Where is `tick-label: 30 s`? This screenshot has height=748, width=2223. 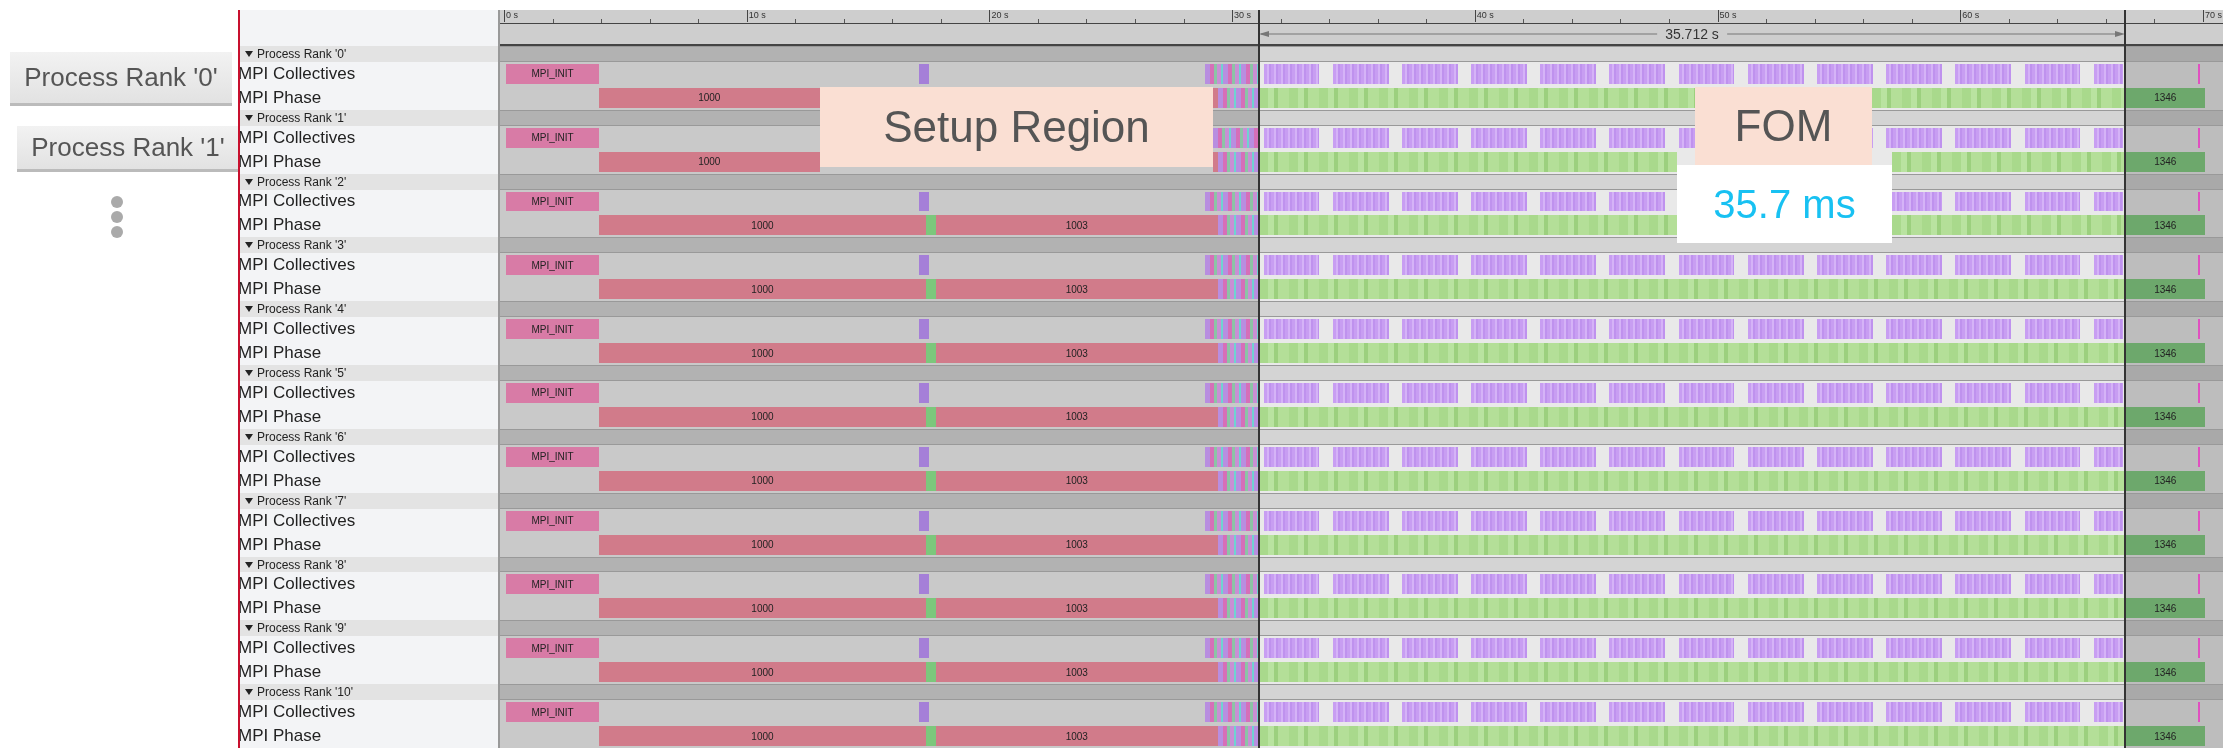 tick-label: 30 s is located at coordinates (1243, 15).